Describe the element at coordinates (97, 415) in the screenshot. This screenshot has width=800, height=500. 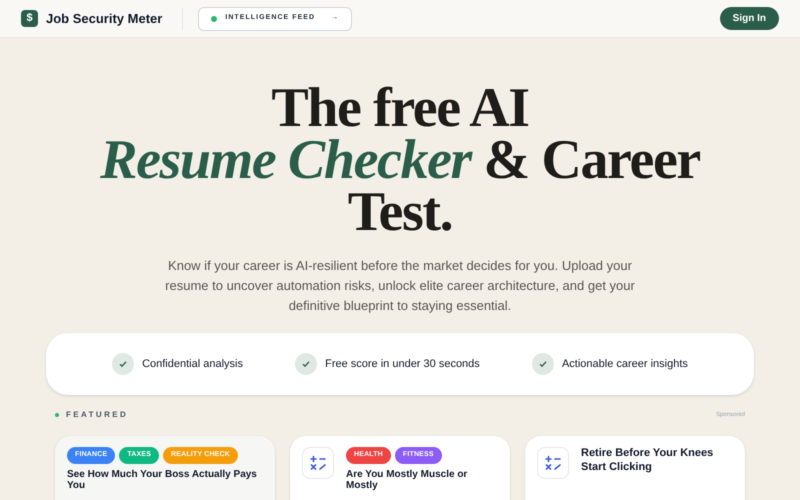
I see `featured-heading: FEATURED` at that location.